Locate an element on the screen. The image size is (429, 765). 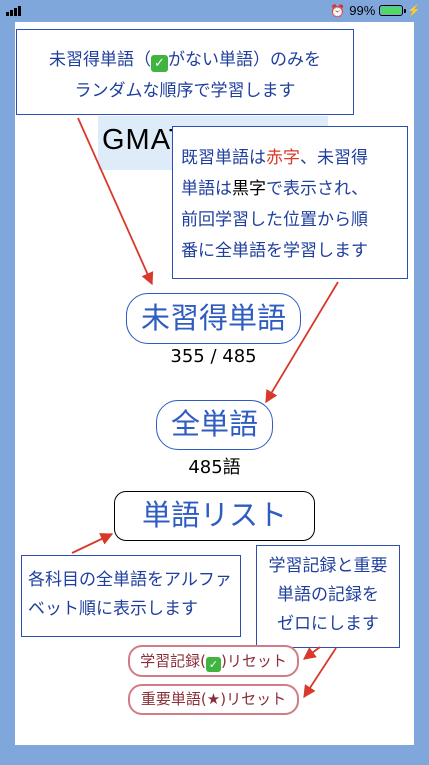
red-text-sample: 赤字 is located at coordinates (283, 158).